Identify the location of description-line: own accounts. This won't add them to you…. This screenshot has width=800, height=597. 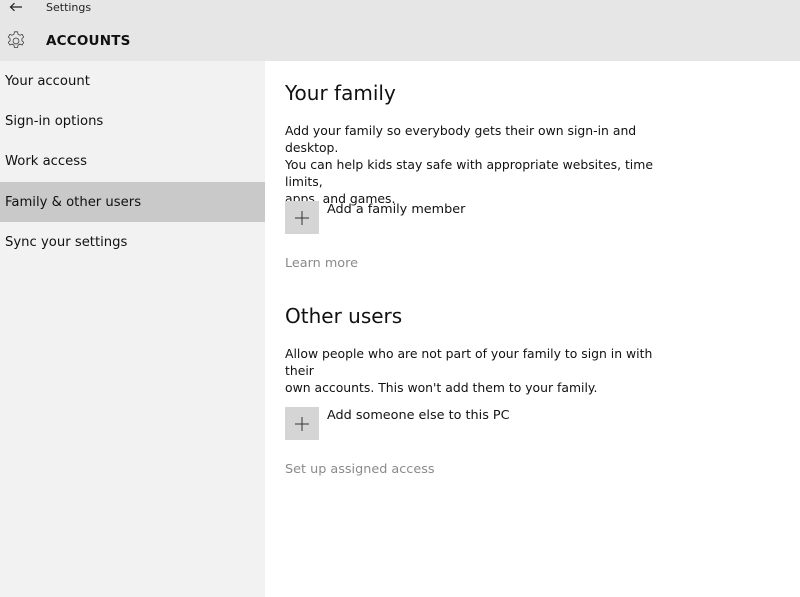
(441, 387).